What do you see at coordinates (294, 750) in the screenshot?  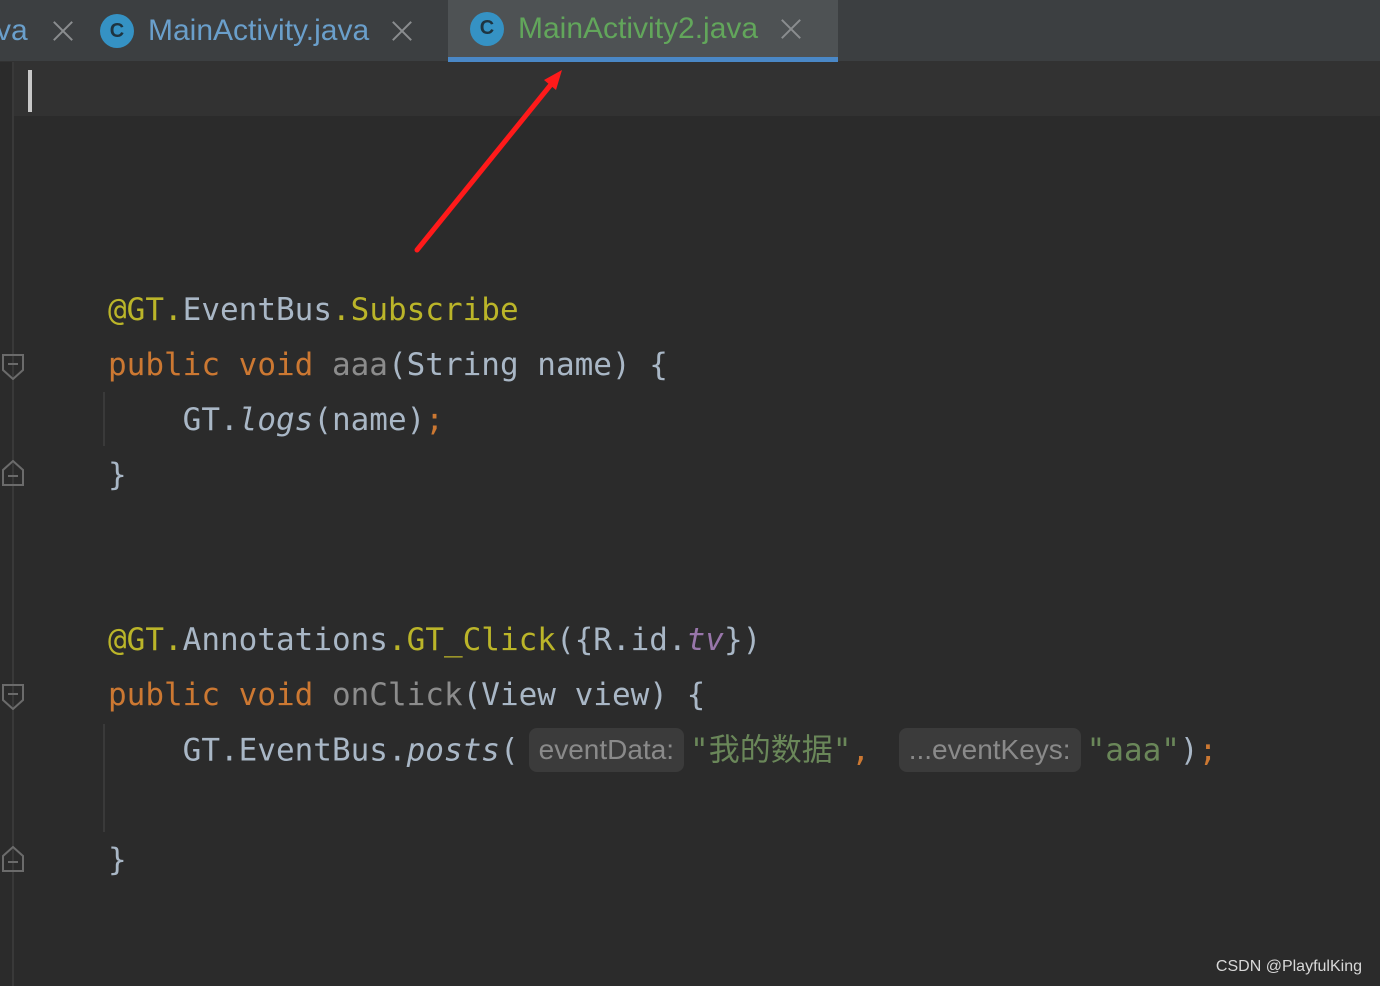 I see `token-object: GT.EventBus.` at bounding box center [294, 750].